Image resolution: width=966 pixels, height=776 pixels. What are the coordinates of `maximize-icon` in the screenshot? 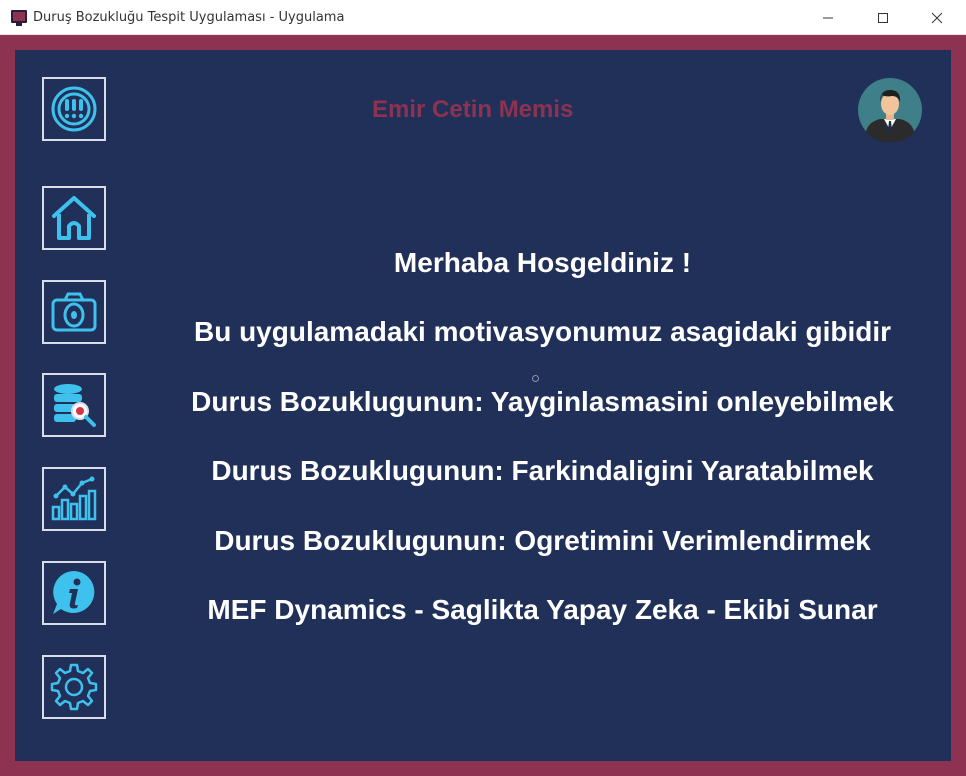 It's located at (883, 17).